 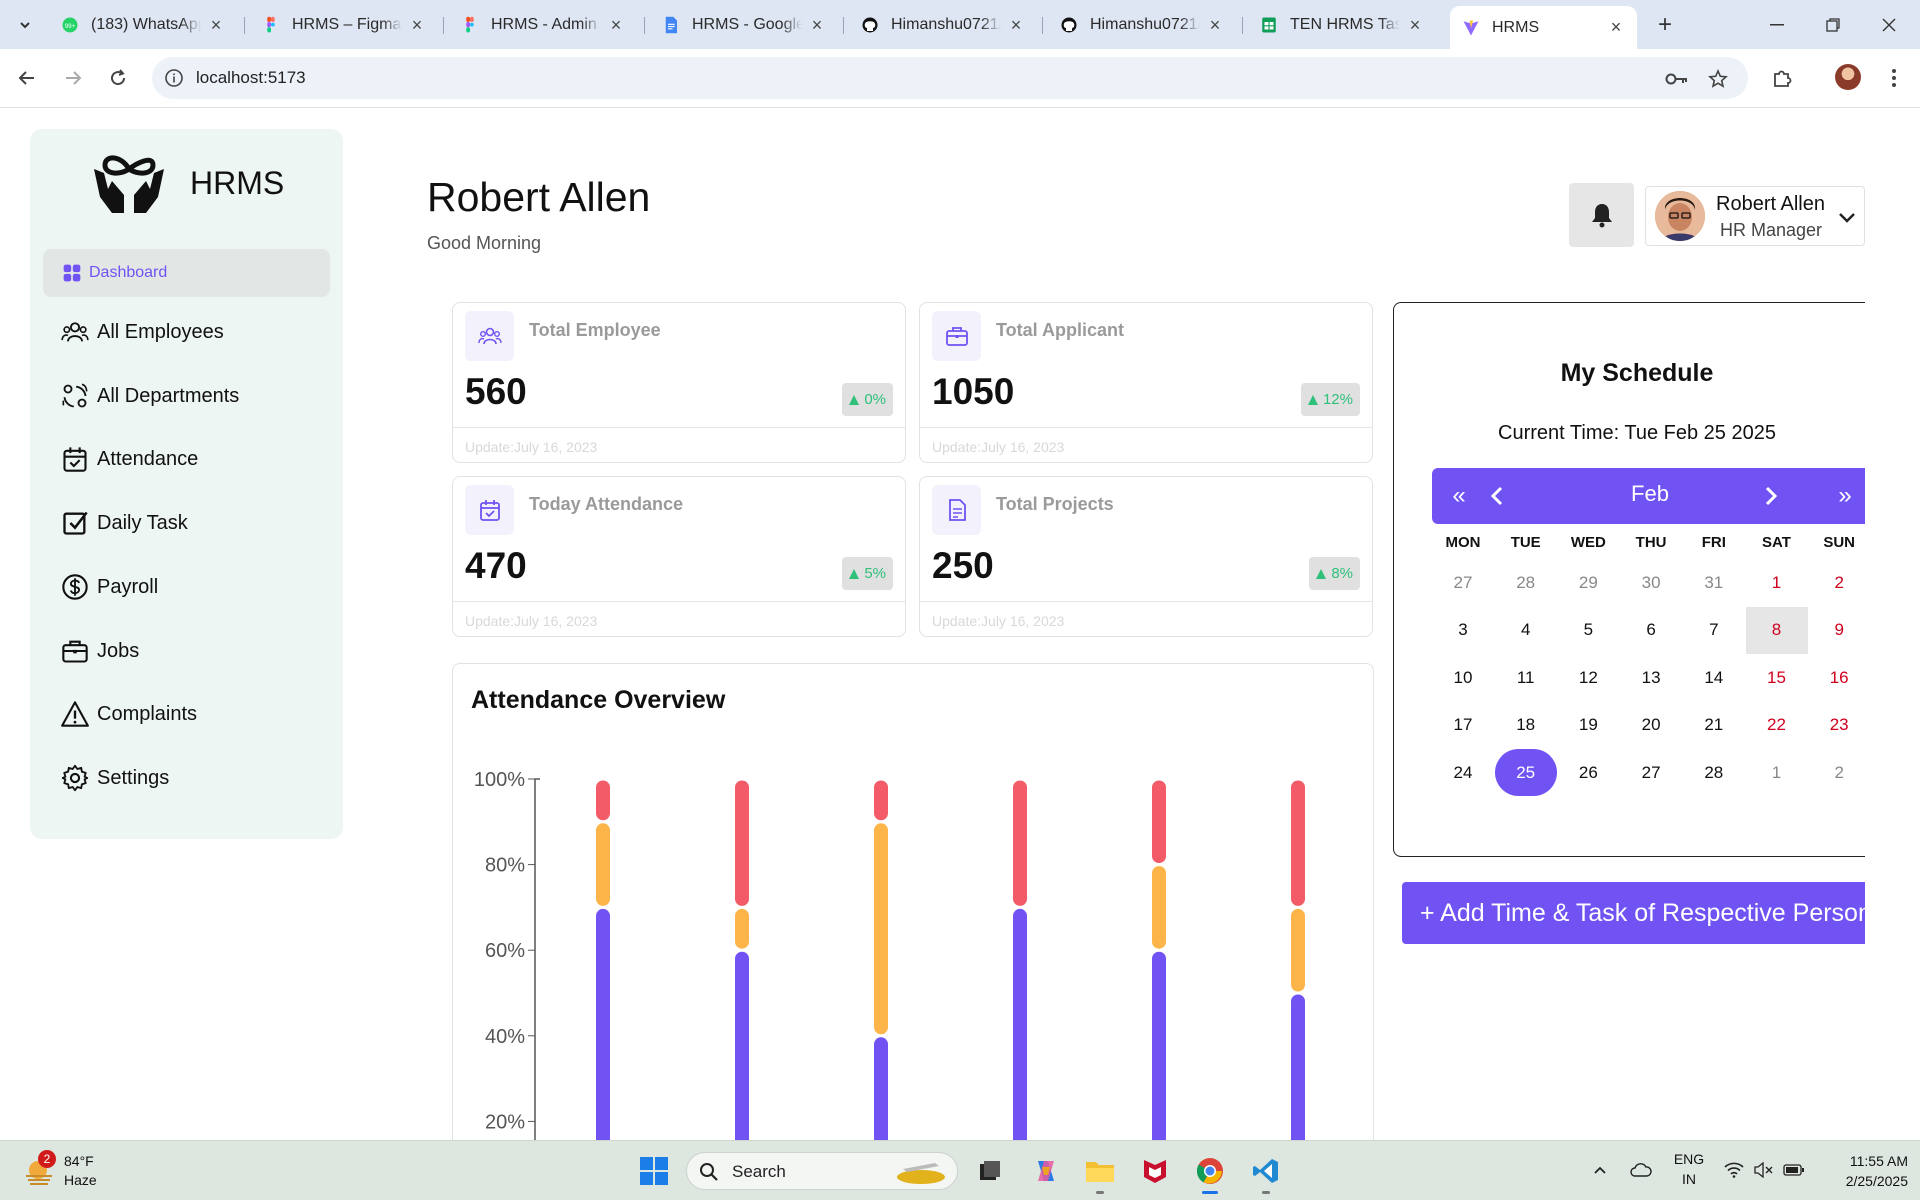 I want to click on language-in: IN, so click(x=1689, y=1179).